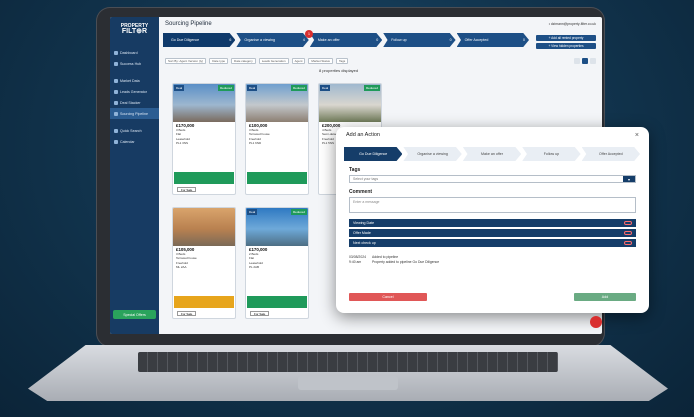 This screenshot has height=417, width=694. What do you see at coordinates (596, 322) in the screenshot?
I see `chat-fab-button` at bounding box center [596, 322].